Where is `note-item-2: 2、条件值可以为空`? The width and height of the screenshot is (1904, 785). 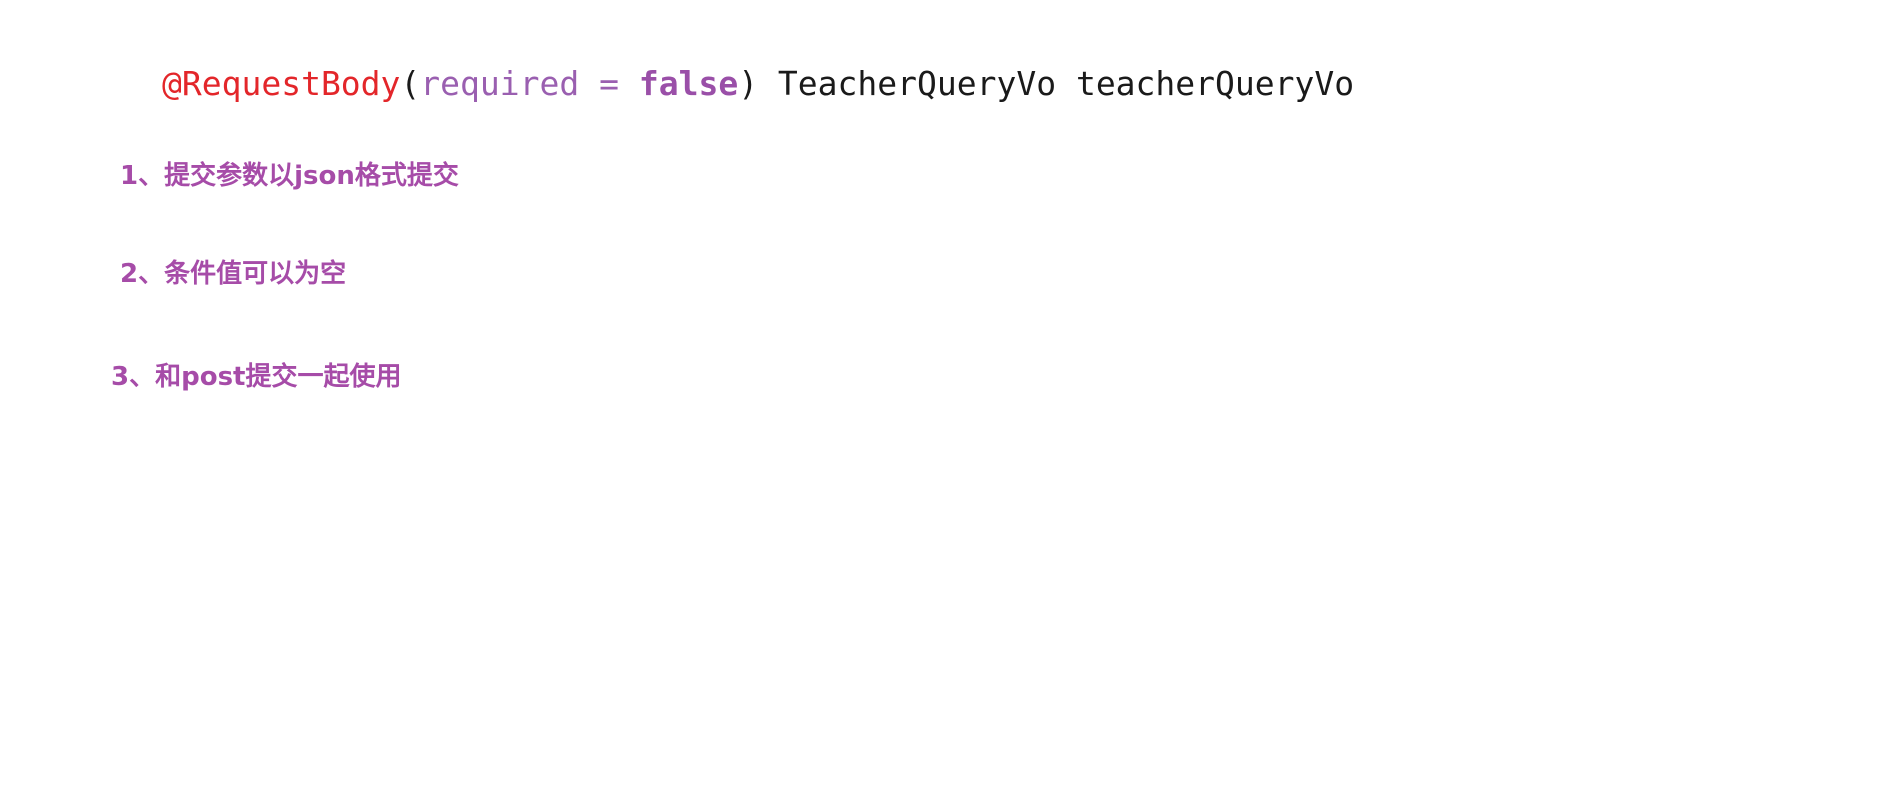
note-item-2: 2、条件值可以为空 is located at coordinates (233, 274).